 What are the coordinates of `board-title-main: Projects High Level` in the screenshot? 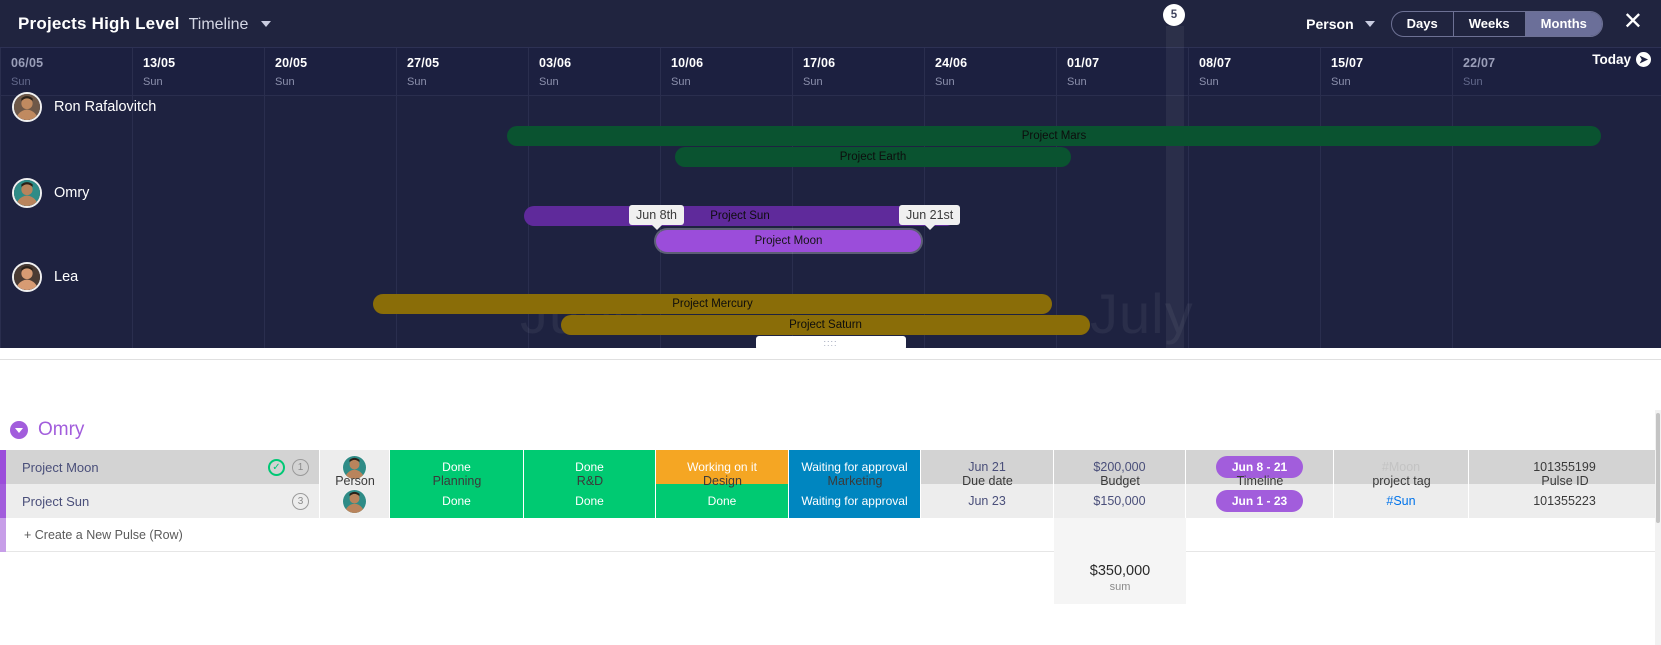 It's located at (99, 23).